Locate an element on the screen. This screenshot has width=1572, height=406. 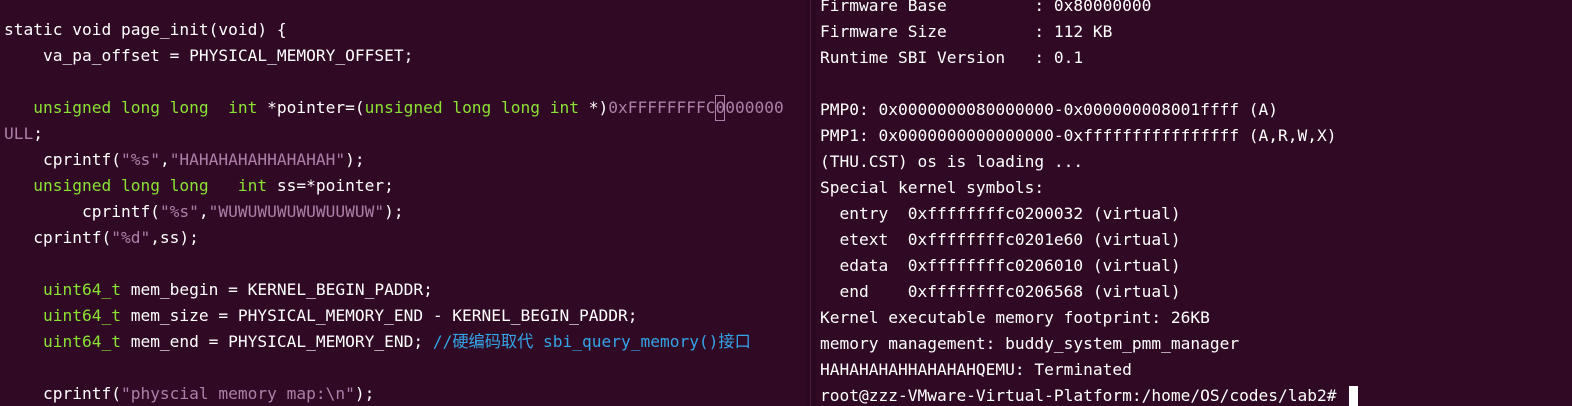
terminal-line: Firmware Base : 0x80000000 is located at coordinates (986, 7).